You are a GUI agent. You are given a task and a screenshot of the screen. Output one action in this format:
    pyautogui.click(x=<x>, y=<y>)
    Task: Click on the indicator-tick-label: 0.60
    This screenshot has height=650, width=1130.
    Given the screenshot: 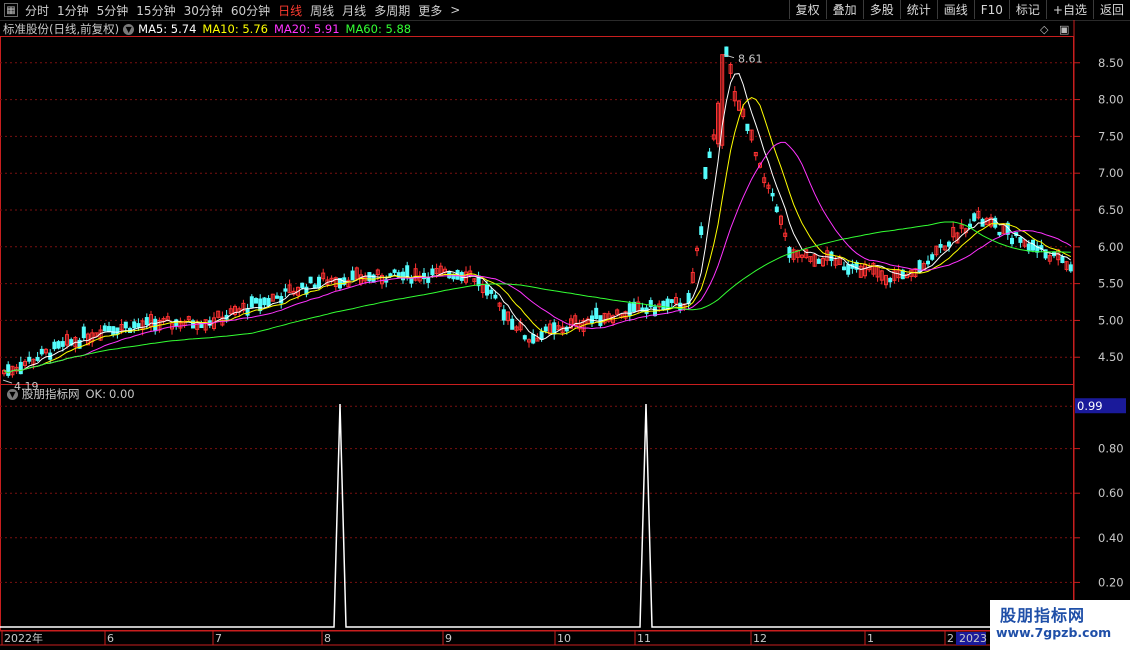 What is the action you would take?
    pyautogui.click(x=1111, y=493)
    